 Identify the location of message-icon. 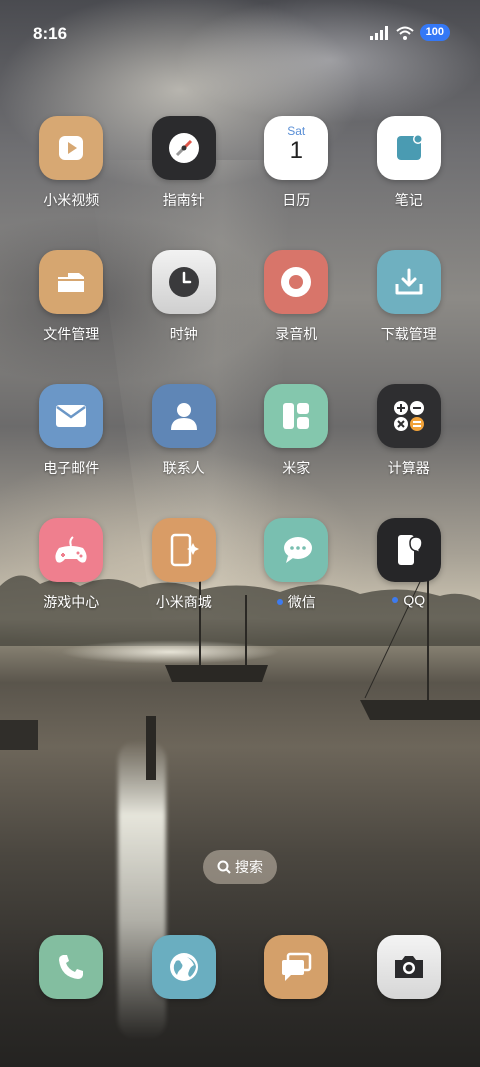
(296, 967).